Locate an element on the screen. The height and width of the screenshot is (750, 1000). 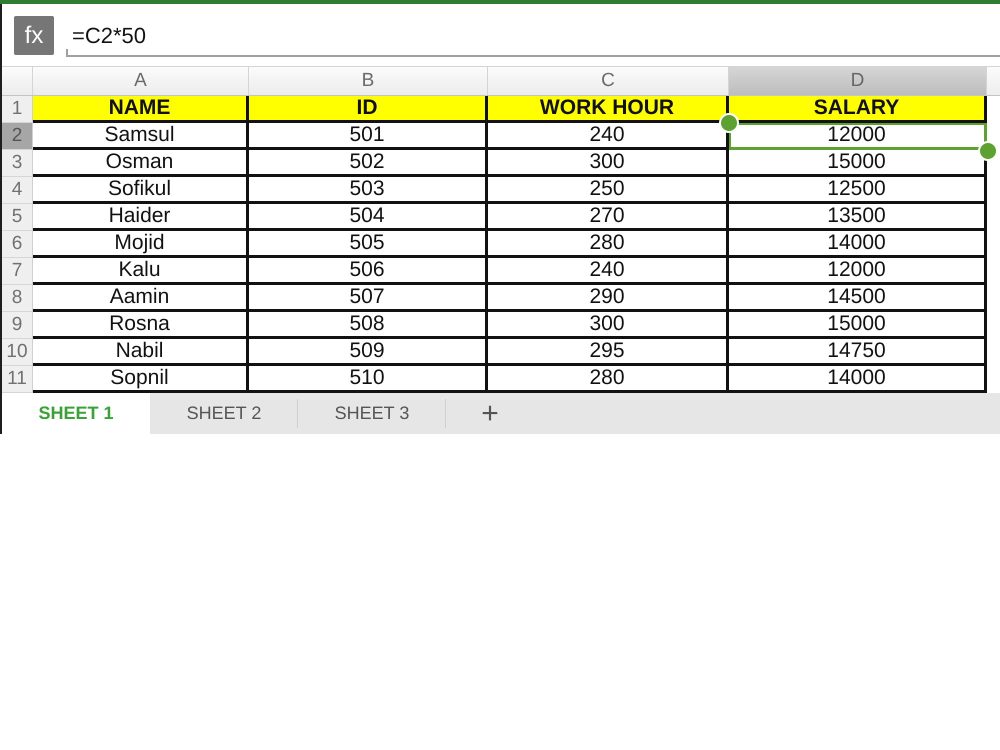
row-header: 9 is located at coordinates (17, 325).